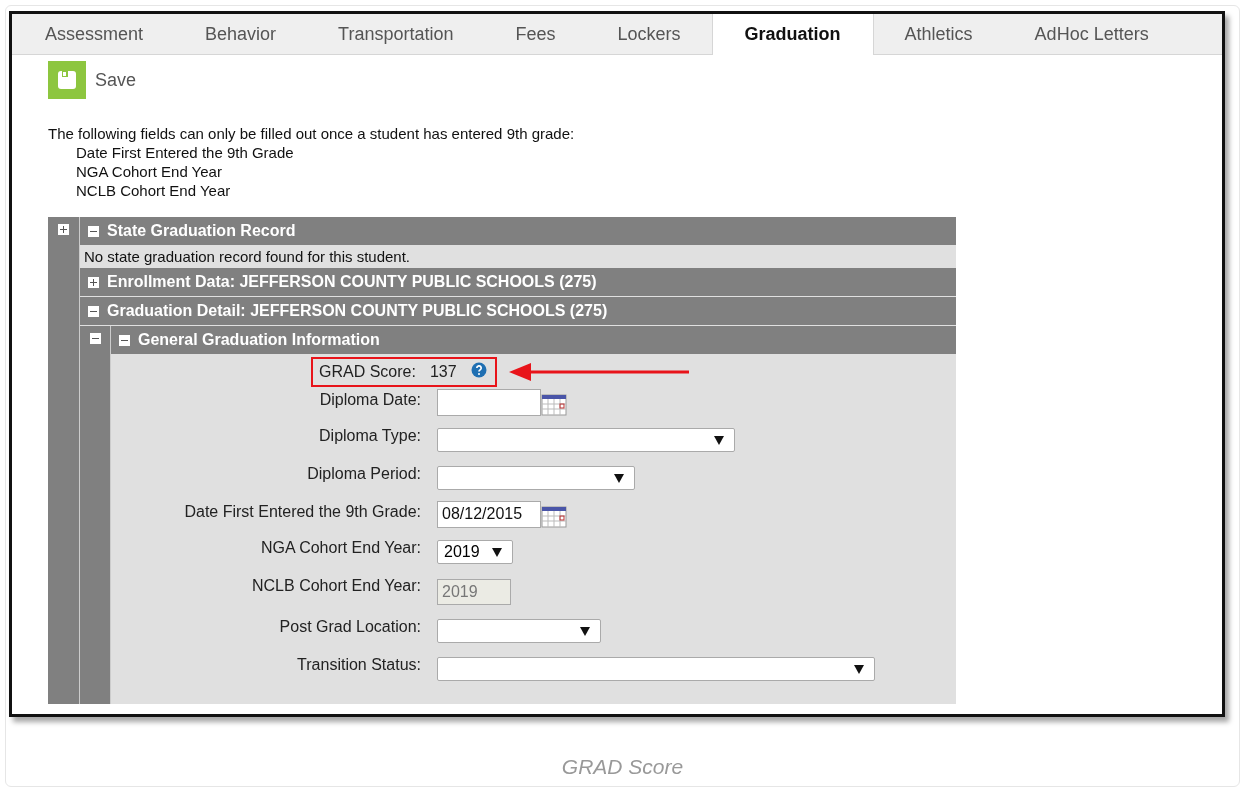 The height and width of the screenshot is (794, 1247). What do you see at coordinates (369, 399) in the screenshot?
I see `field-label: Diploma Date:` at bounding box center [369, 399].